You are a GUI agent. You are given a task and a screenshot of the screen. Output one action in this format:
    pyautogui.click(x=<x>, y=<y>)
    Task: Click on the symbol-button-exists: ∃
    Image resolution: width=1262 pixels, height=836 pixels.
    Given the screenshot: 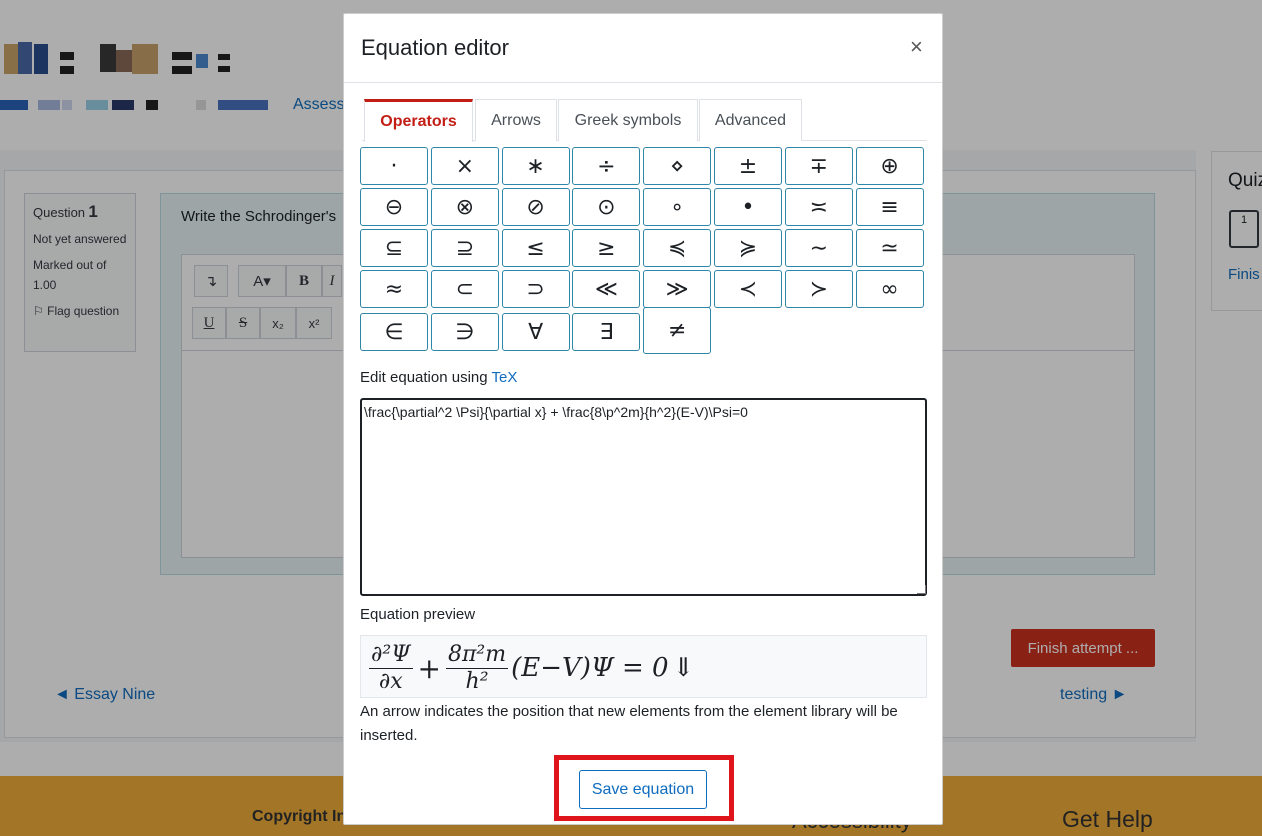 What is the action you would take?
    pyautogui.click(x=606, y=332)
    